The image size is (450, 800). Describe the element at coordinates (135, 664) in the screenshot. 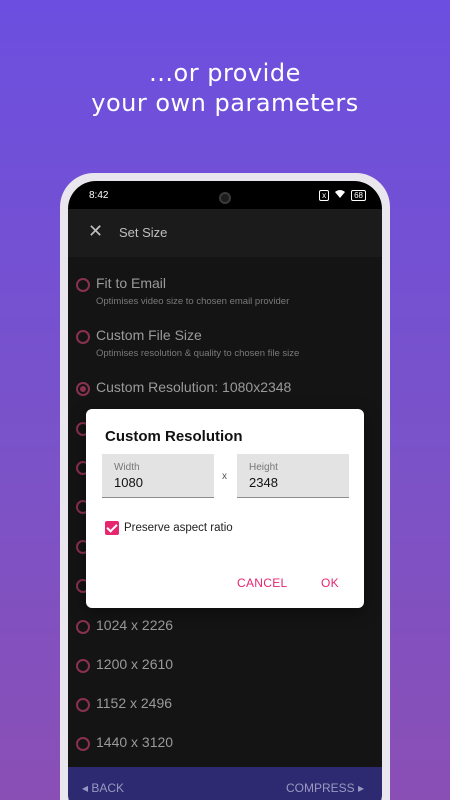

I see `option-label: 1200 x 2610` at that location.